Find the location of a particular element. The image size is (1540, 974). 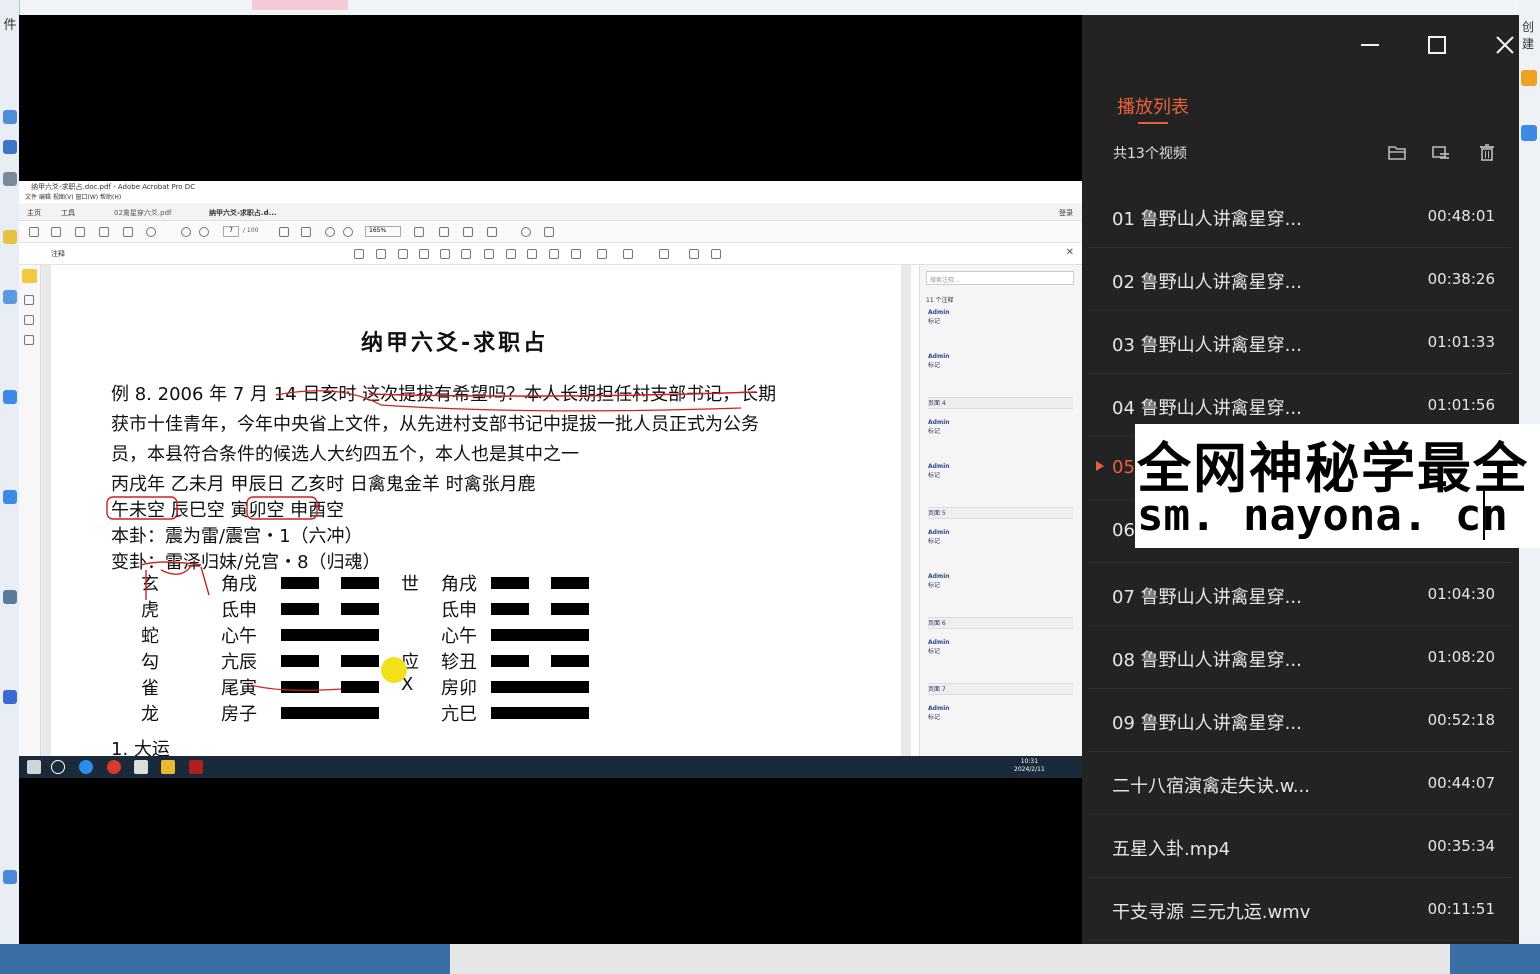

textbox-icon is located at coordinates (489, 254).